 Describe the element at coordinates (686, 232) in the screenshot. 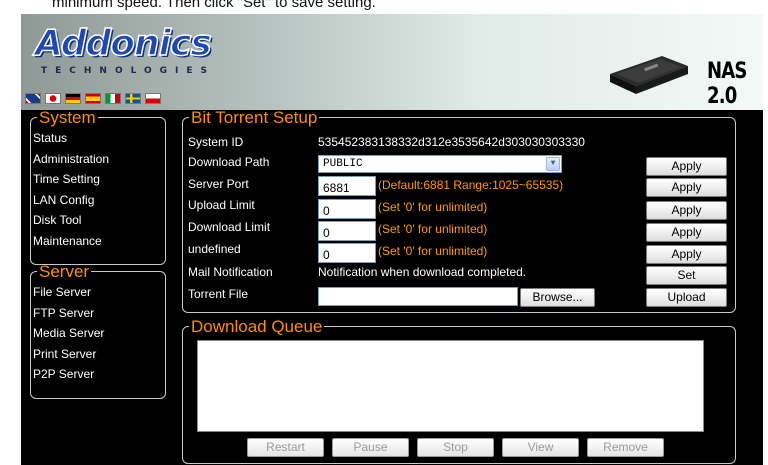

I see `apply-download-limit-button: Apply` at that location.